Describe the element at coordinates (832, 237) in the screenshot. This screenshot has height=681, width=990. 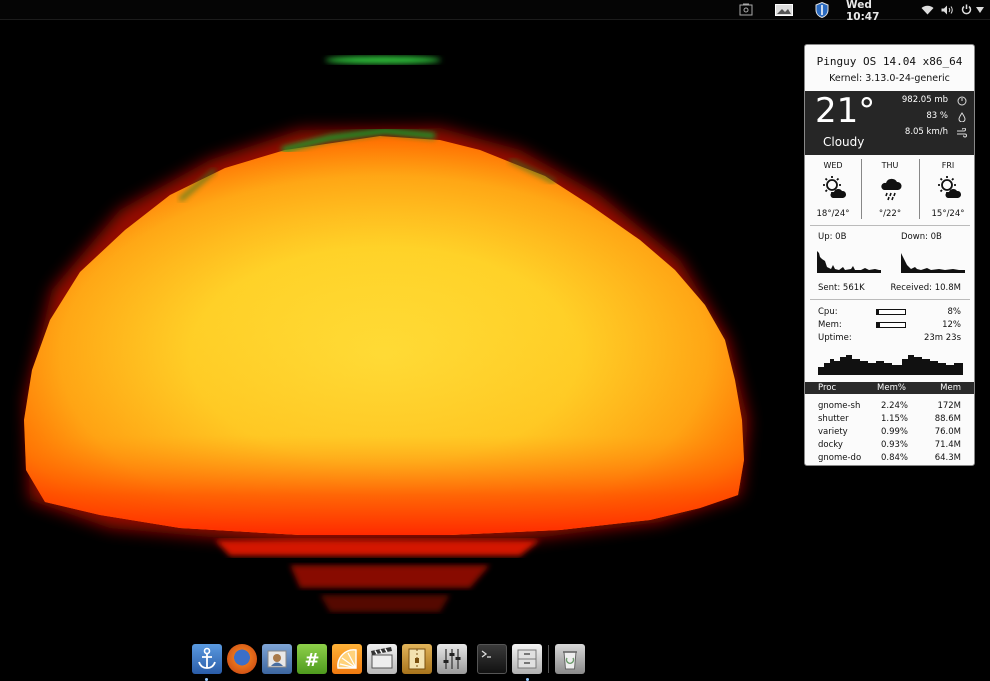
I see `upload-rate: Up: 0B` at that location.